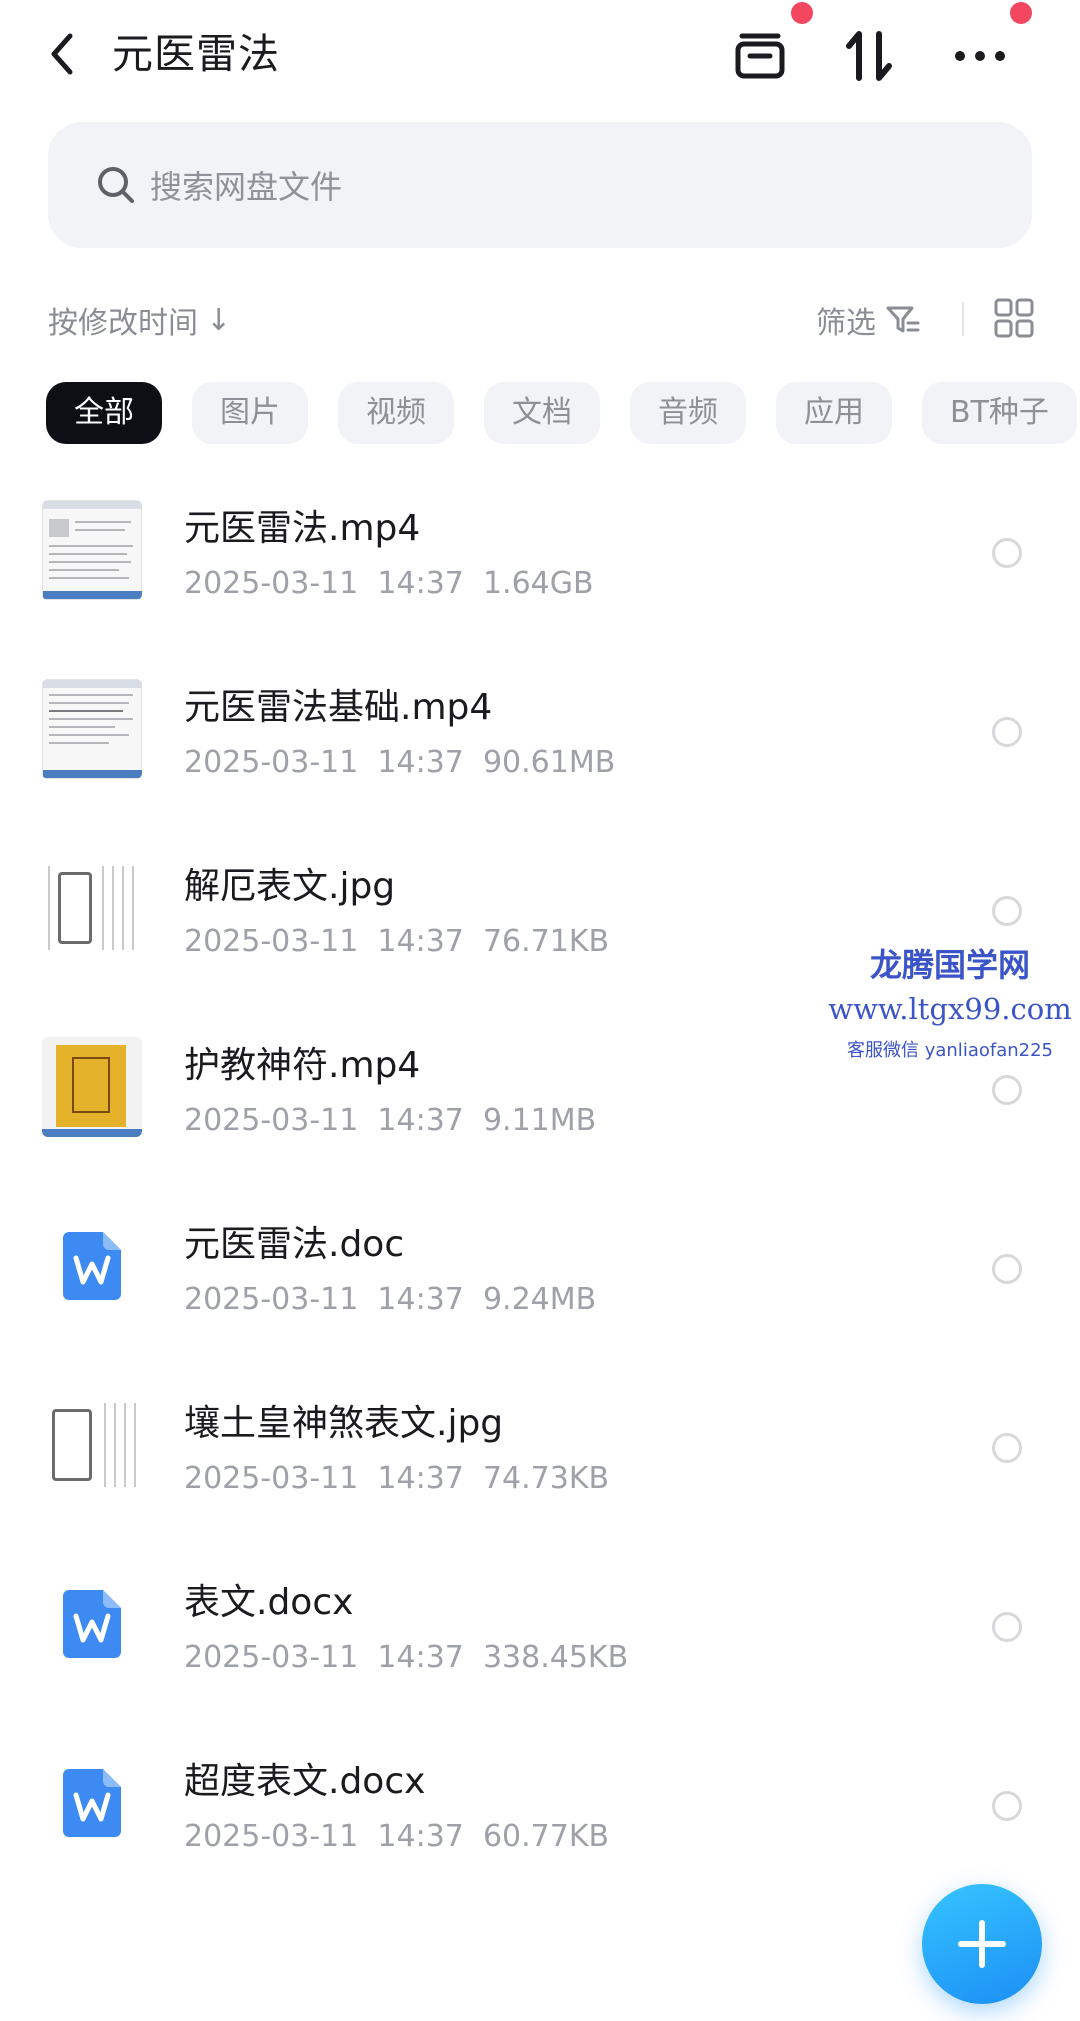 The height and width of the screenshot is (2021, 1080). What do you see at coordinates (999, 413) in the screenshot?
I see `tab-bt-torrents: BT种子` at bounding box center [999, 413].